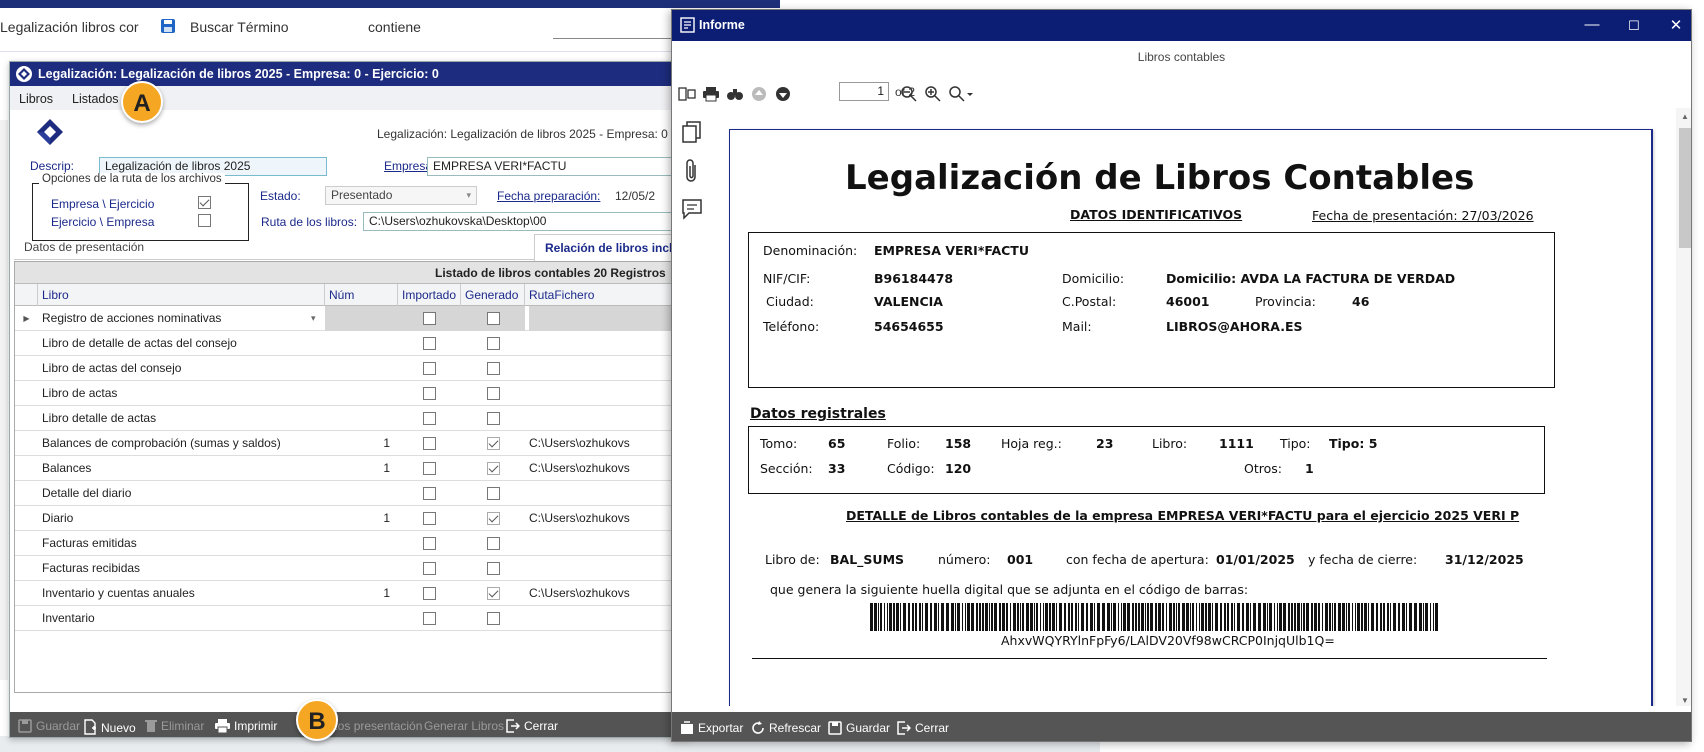  I want to click on report-guardar-button: Guardar, so click(859, 728).